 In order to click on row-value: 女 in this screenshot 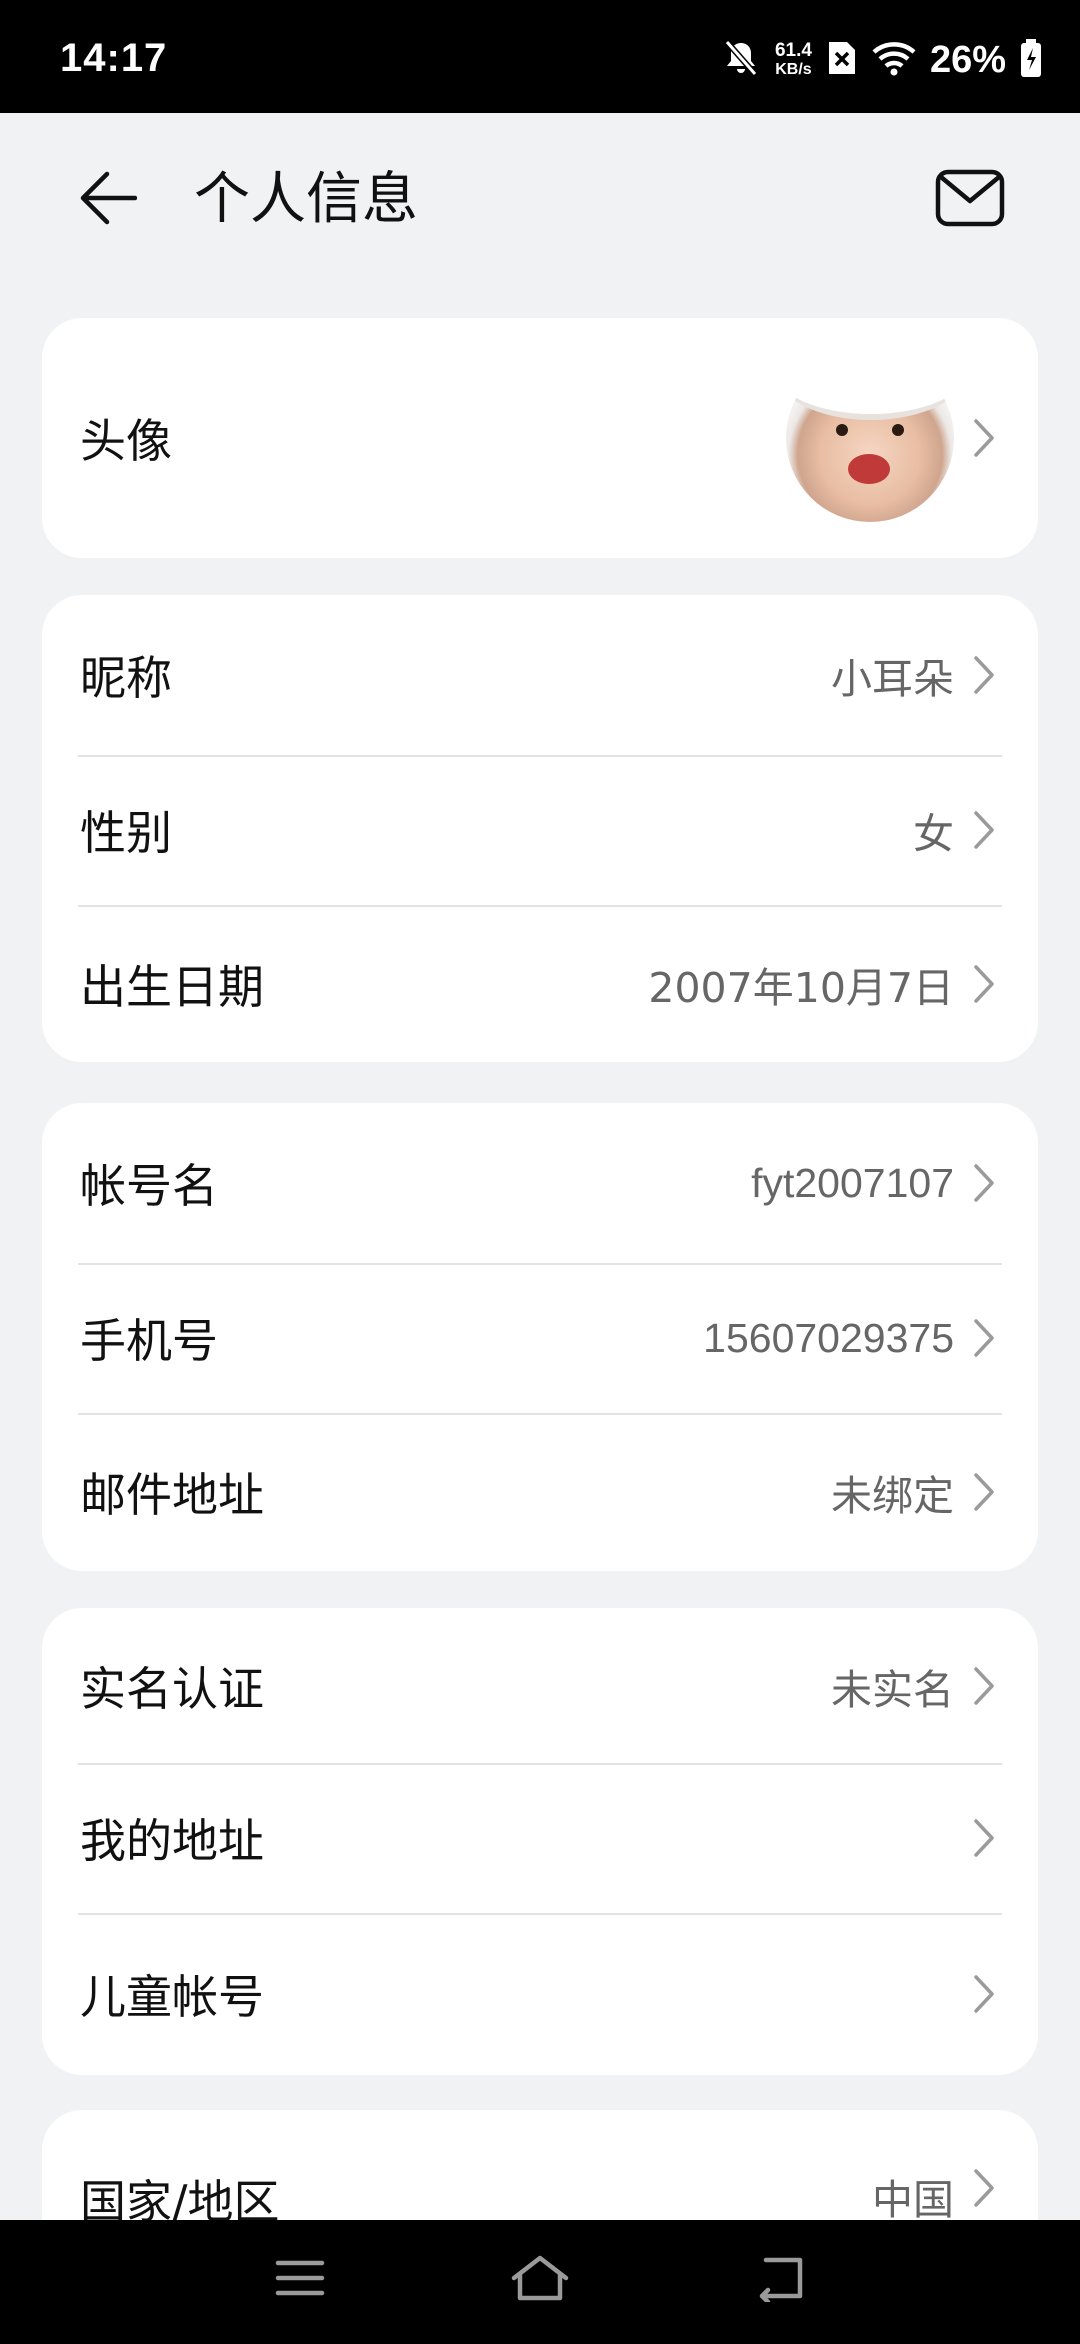, I will do `click(933, 834)`.